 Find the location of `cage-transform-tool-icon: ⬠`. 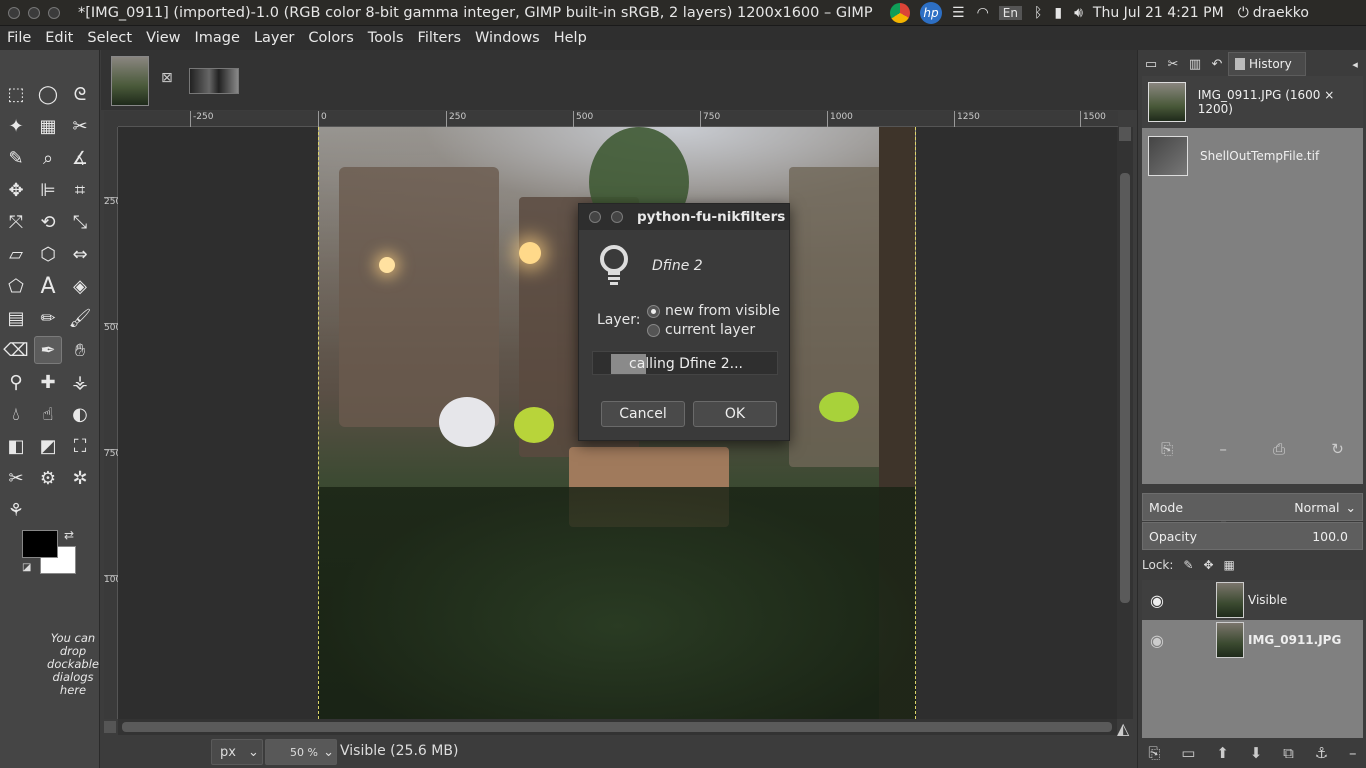

cage-transform-tool-icon: ⬠ is located at coordinates (16, 286).